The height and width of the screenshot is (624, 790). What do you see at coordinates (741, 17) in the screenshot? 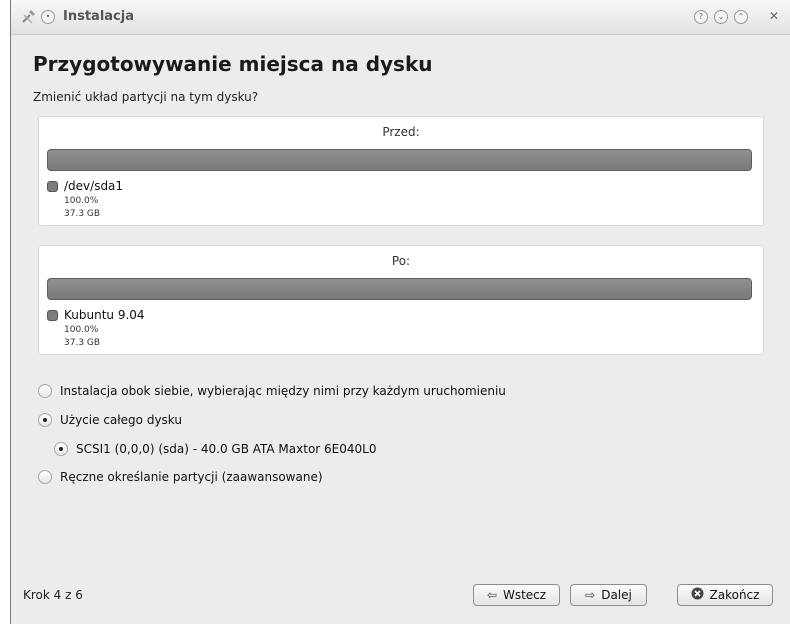
I see `maximize-icon: ⌃` at bounding box center [741, 17].